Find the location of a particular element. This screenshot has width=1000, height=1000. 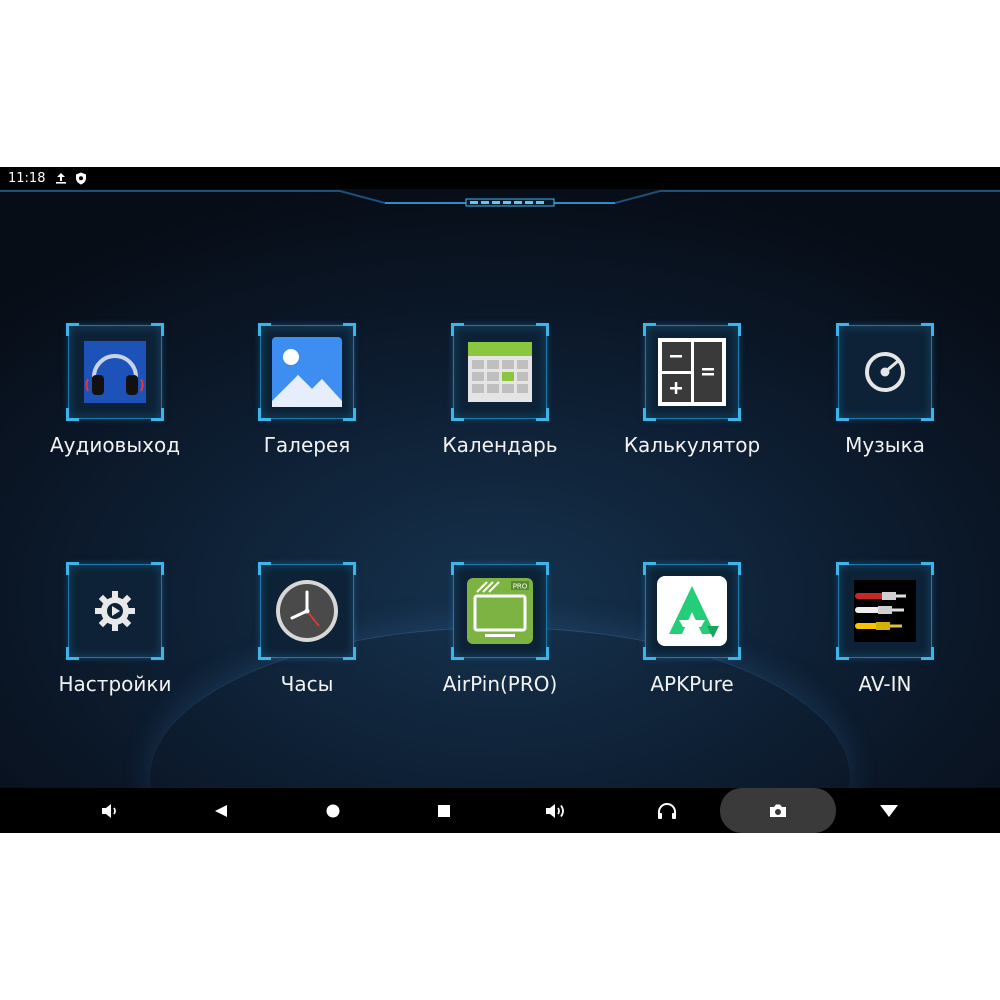

recents-icon is located at coordinates (444, 810).